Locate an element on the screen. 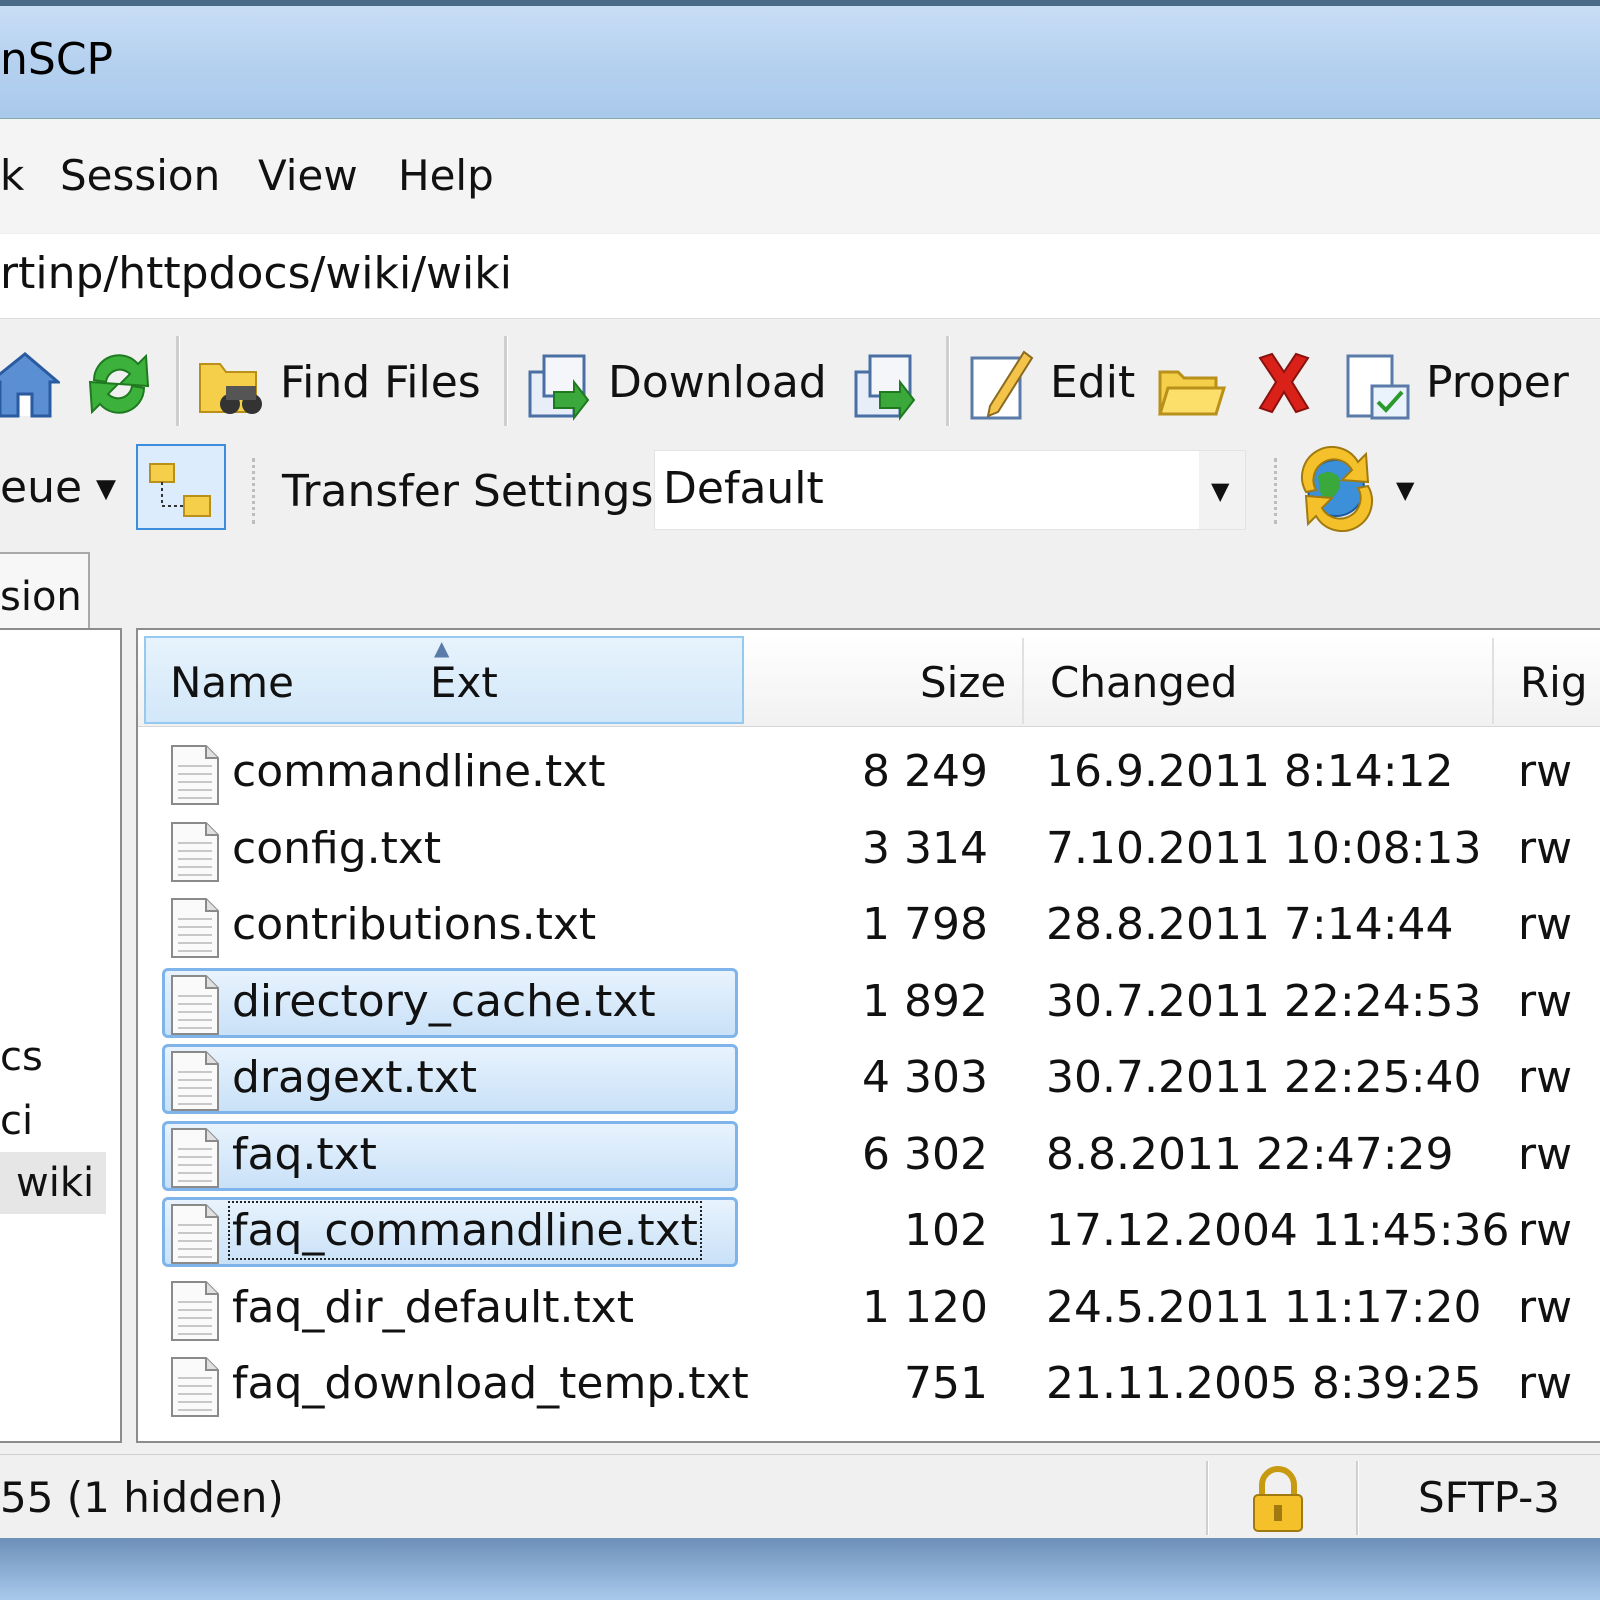 This screenshot has width=1600, height=1600. tree-item-wiki-selected: wiki is located at coordinates (53, 1183).